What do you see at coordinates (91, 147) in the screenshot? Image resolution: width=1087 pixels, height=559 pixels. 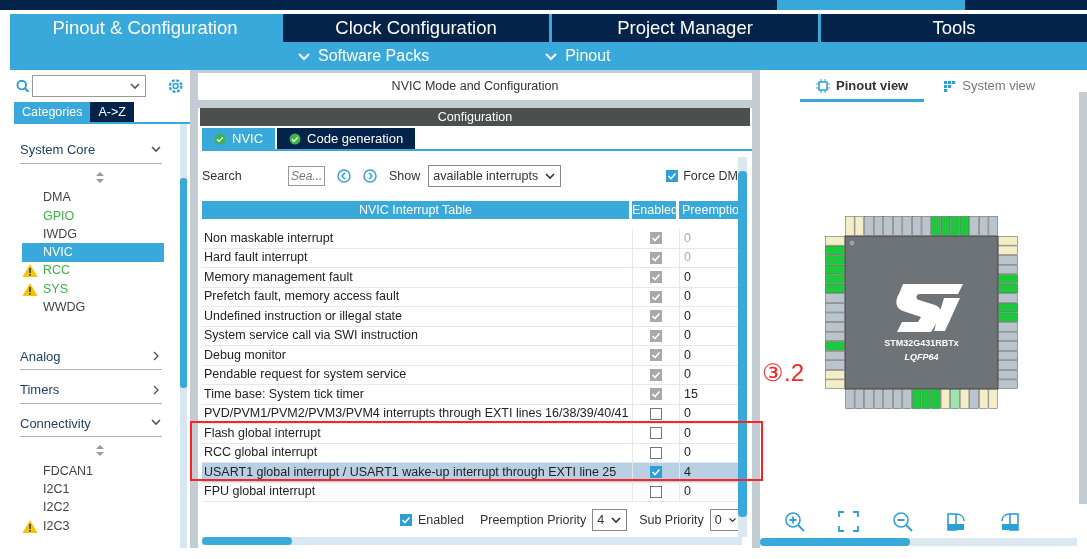 I see `category-header: System Core` at bounding box center [91, 147].